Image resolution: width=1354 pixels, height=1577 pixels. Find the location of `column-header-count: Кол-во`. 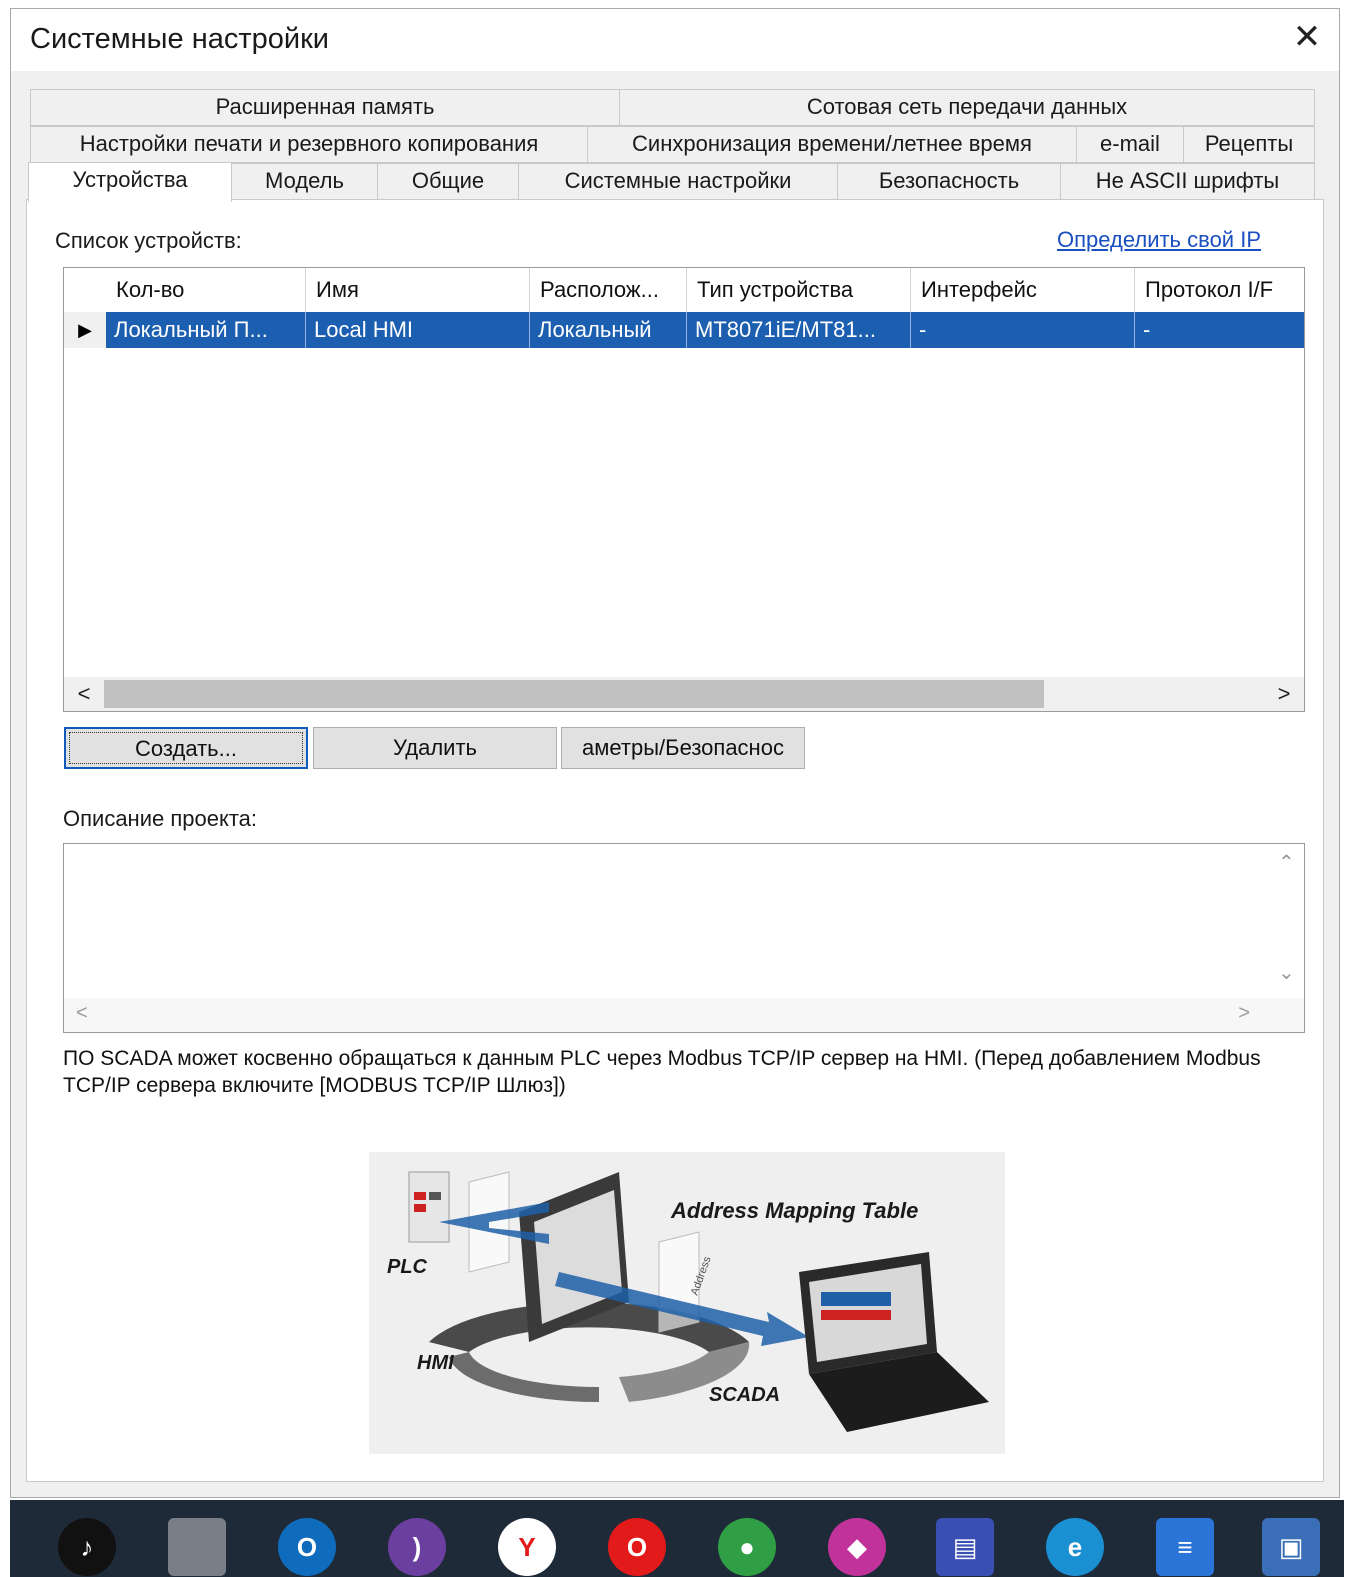

column-header-count: Кол-во is located at coordinates (206, 290).